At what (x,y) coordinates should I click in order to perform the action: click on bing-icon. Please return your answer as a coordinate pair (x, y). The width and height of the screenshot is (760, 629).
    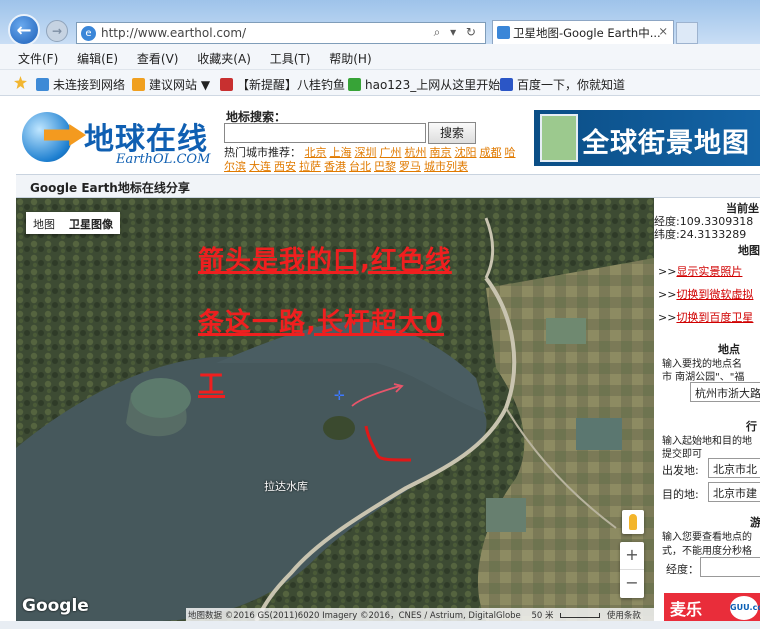
    Looking at the image, I should click on (138, 84).